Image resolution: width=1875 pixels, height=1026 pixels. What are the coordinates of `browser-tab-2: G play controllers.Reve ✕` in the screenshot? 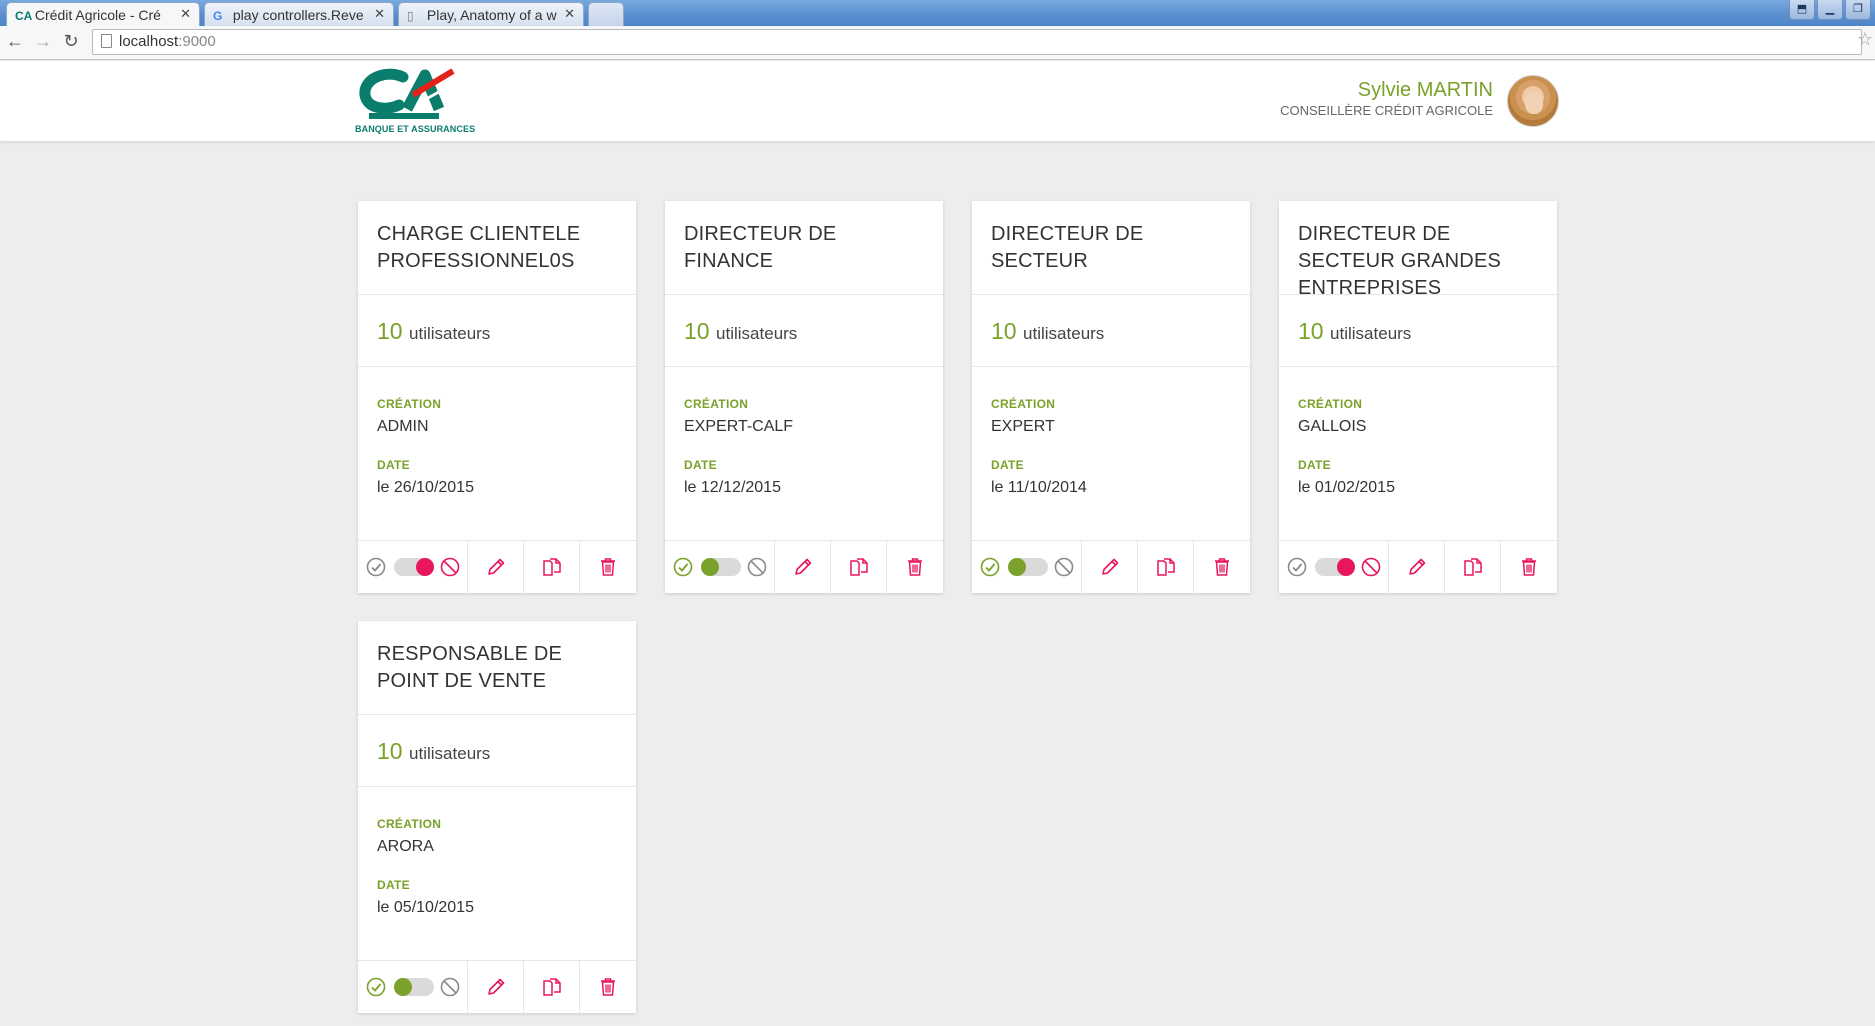 It's located at (299, 14).